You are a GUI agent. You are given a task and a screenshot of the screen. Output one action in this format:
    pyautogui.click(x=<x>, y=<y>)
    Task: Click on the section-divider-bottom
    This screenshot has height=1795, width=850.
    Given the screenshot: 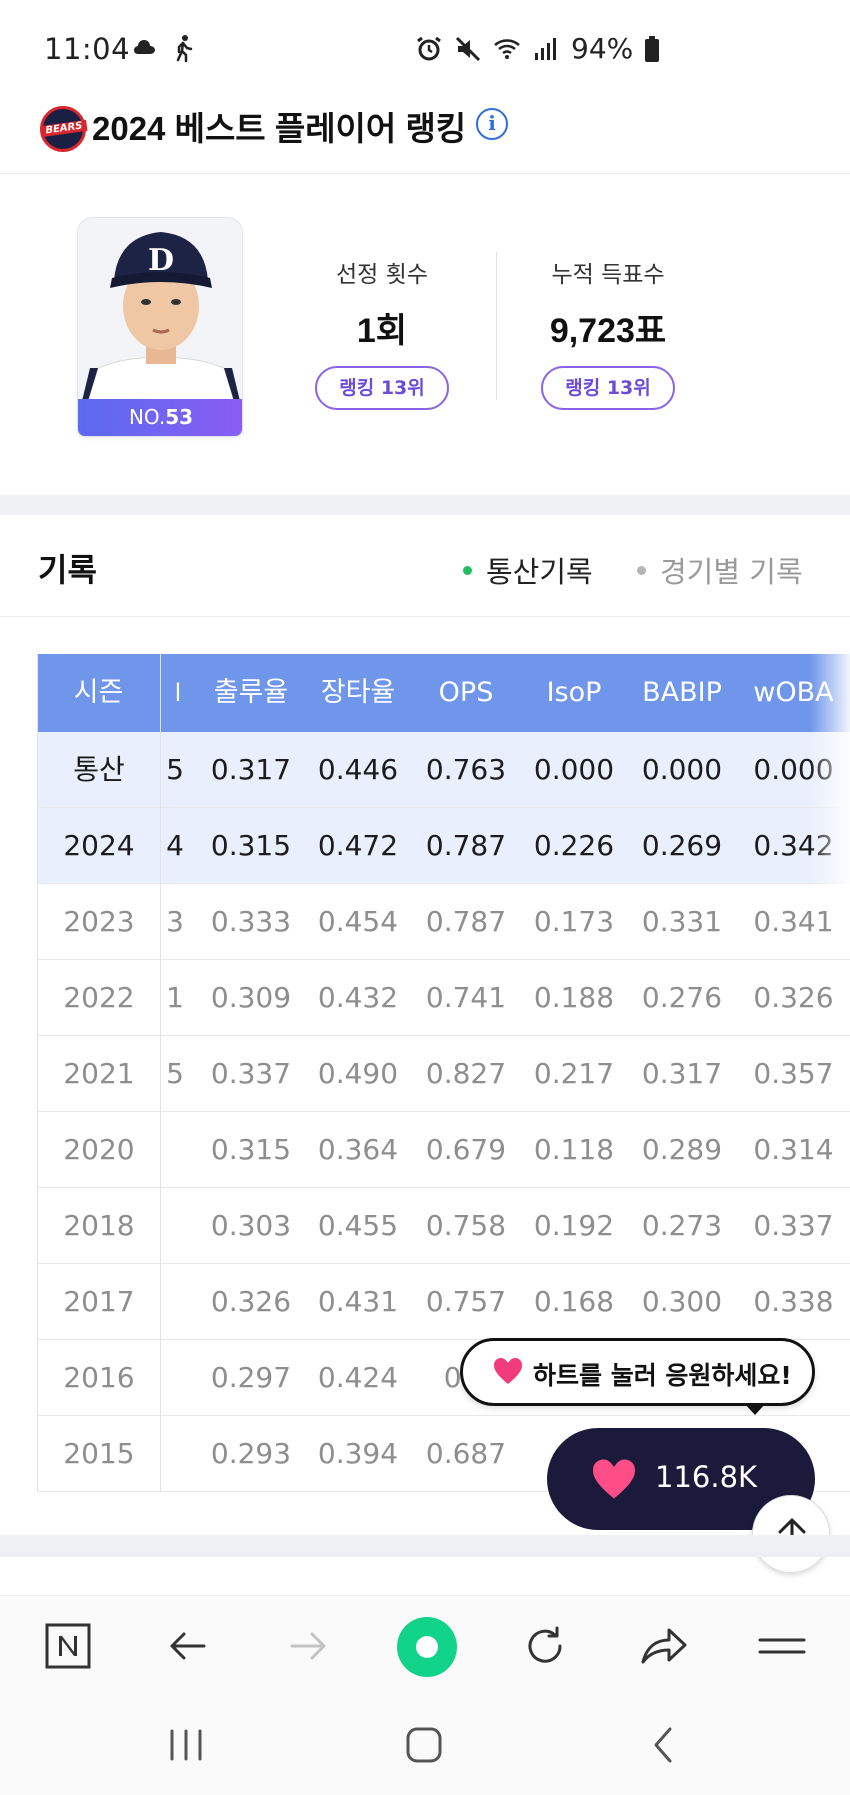 What is the action you would take?
    pyautogui.click(x=425, y=1546)
    